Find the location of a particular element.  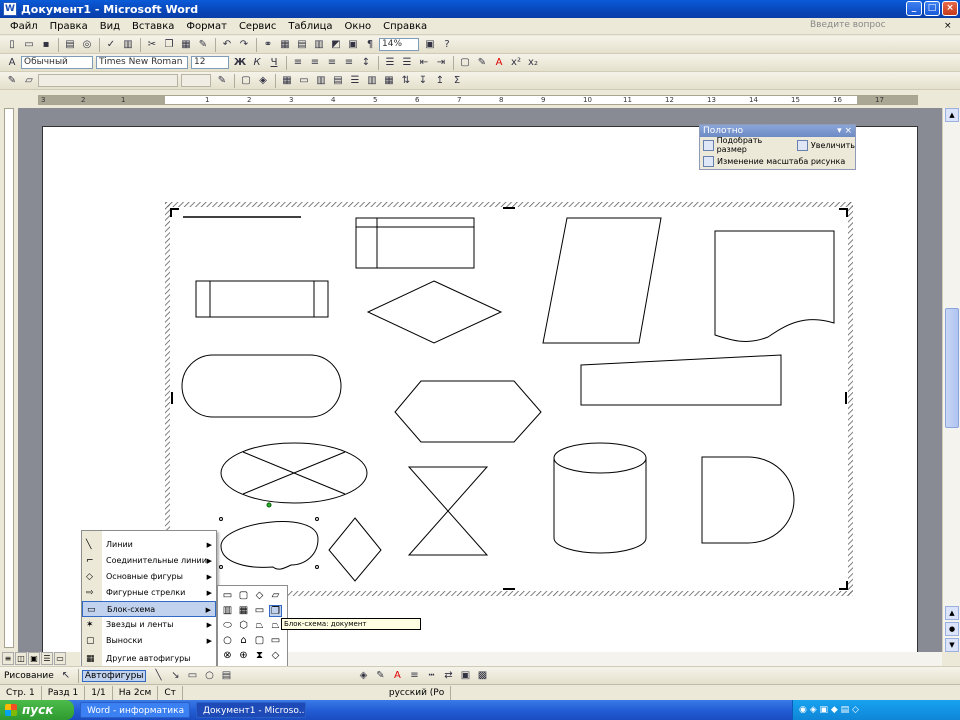

line-style-combo is located at coordinates (108, 80).